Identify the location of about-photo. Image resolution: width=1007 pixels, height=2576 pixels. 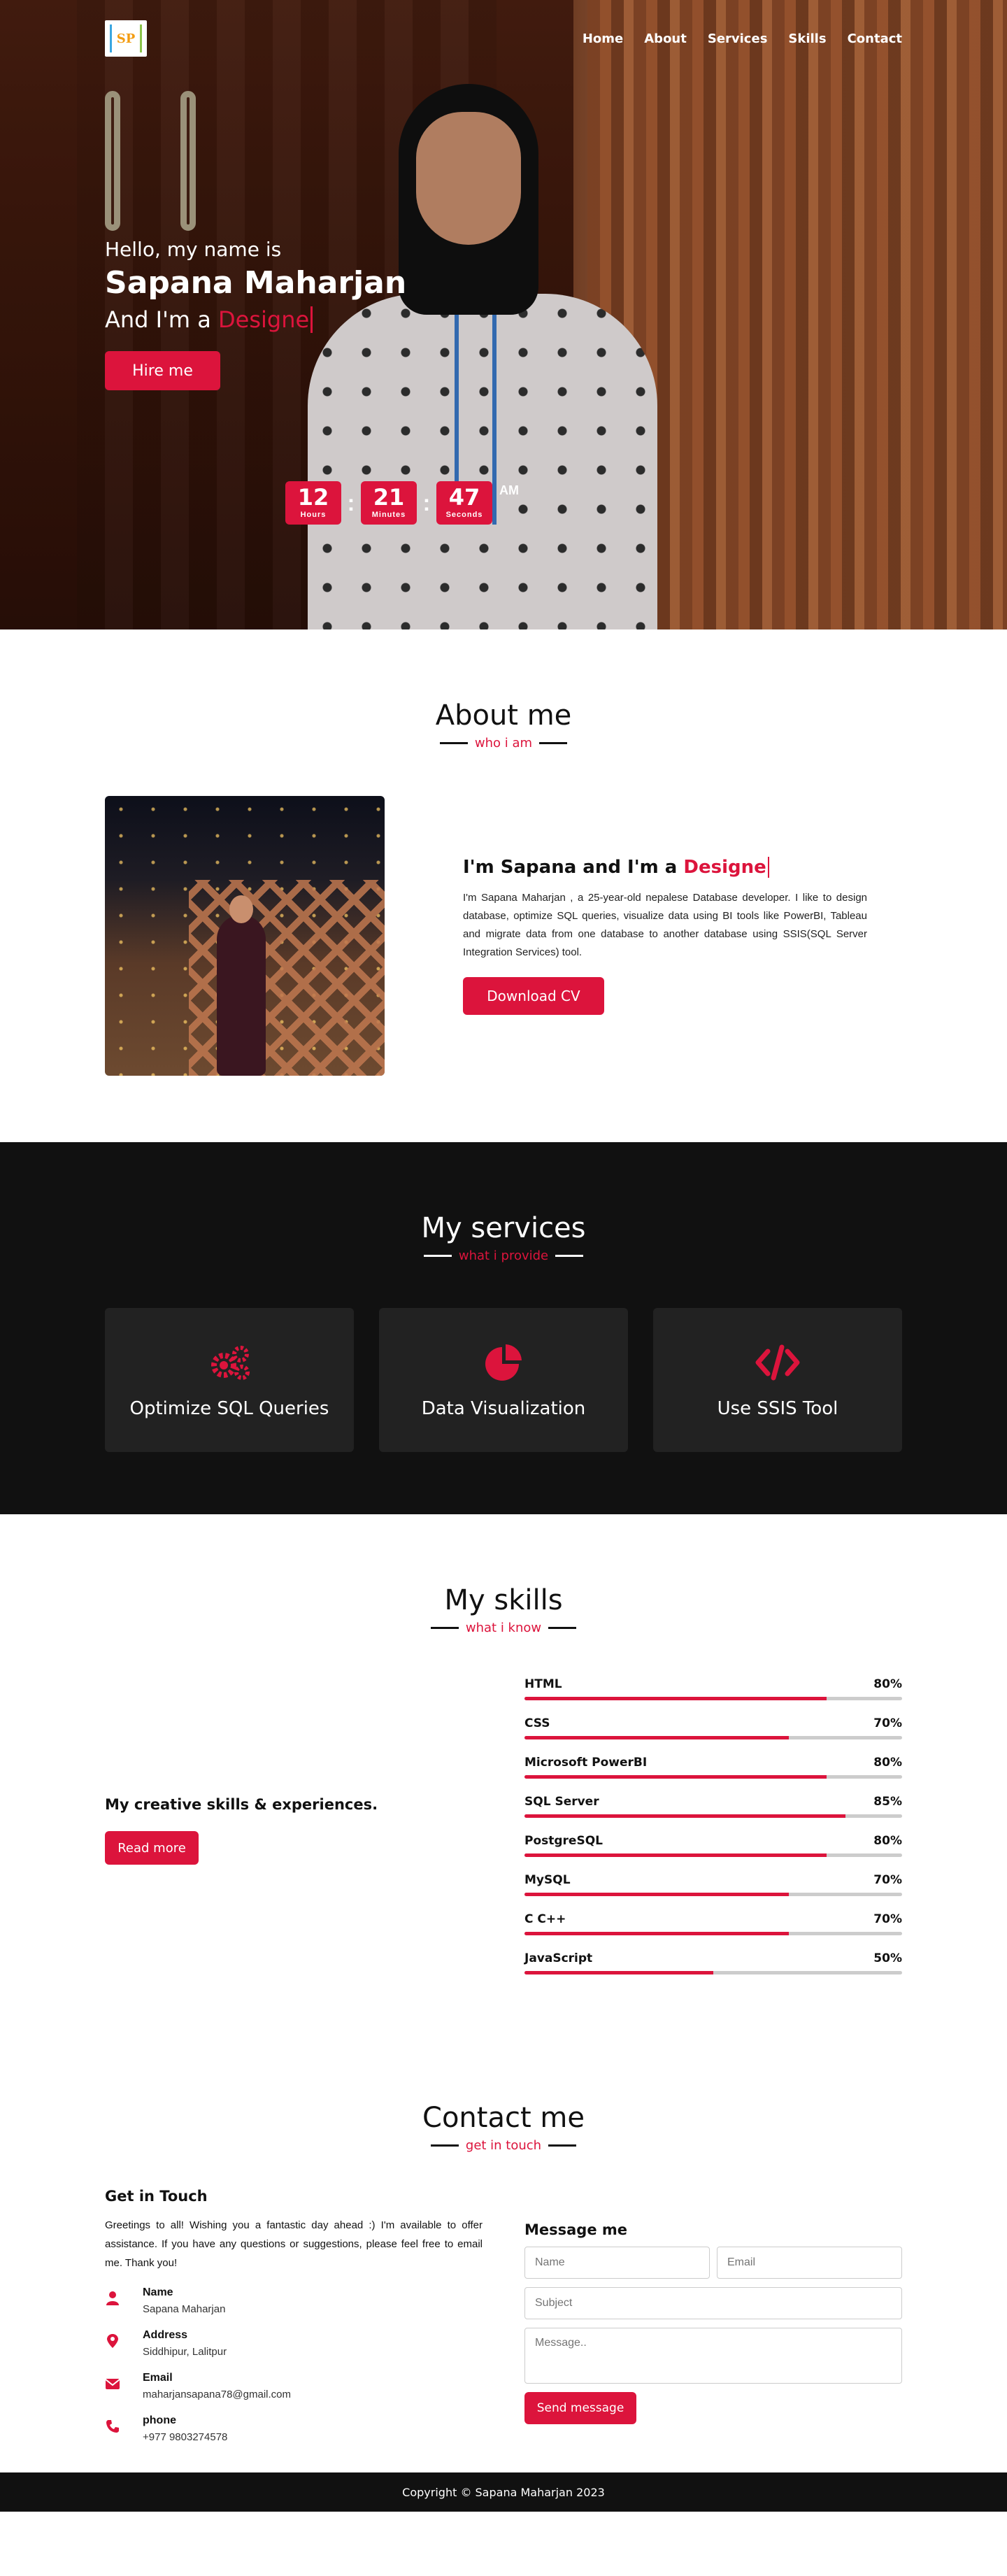
(245, 936).